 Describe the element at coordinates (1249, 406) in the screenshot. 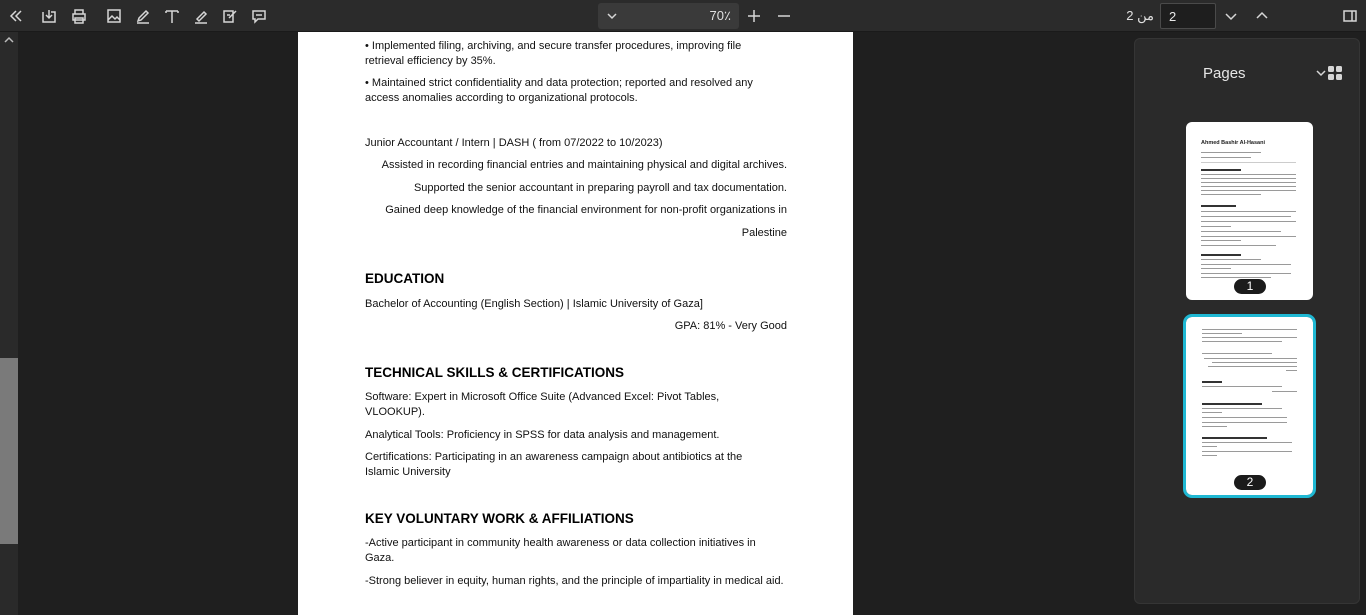

I see `page-thumbnail-2: 2` at that location.